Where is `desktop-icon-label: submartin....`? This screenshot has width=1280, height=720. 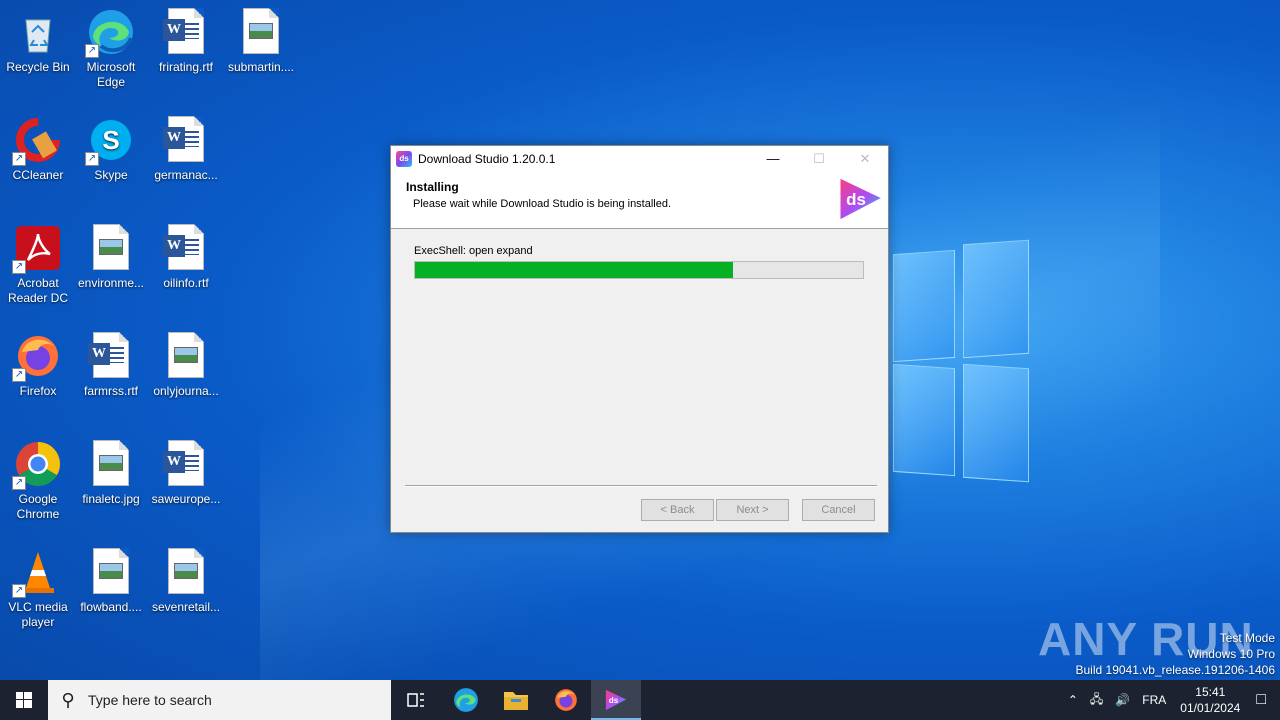
desktop-icon-label: submartin.... is located at coordinates (261, 67).